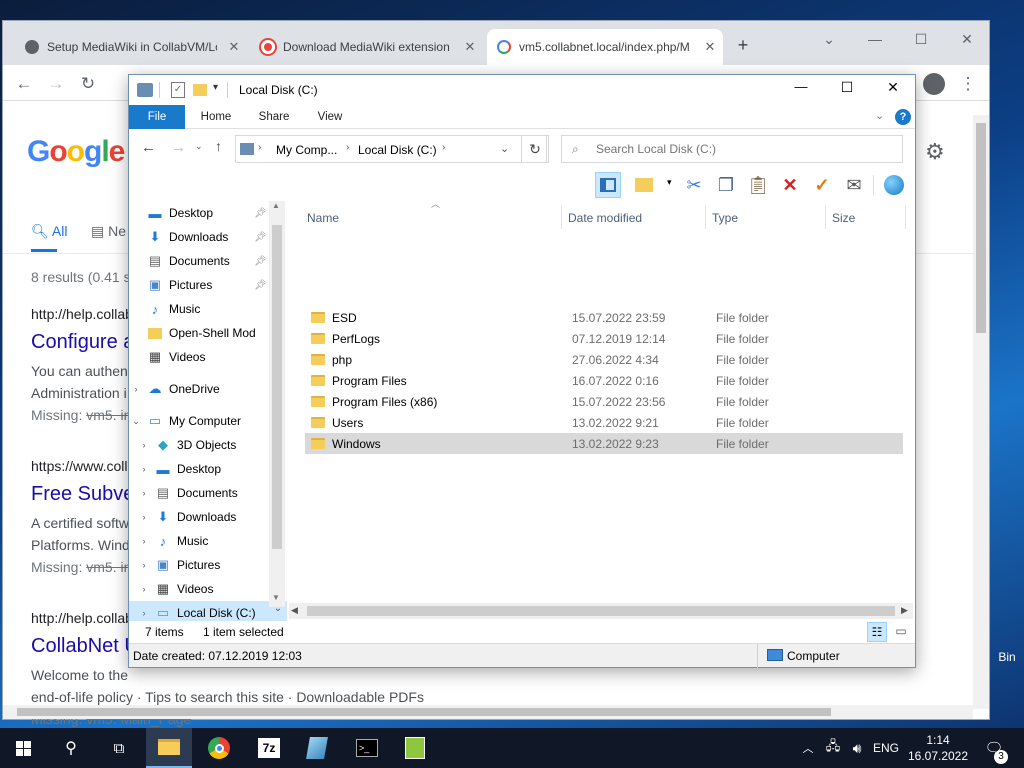 Image resolution: width=1024 pixels, height=768 pixels. What do you see at coordinates (49, 231) in the screenshot?
I see `search-tab-all: 🔍︎ All` at bounding box center [49, 231].